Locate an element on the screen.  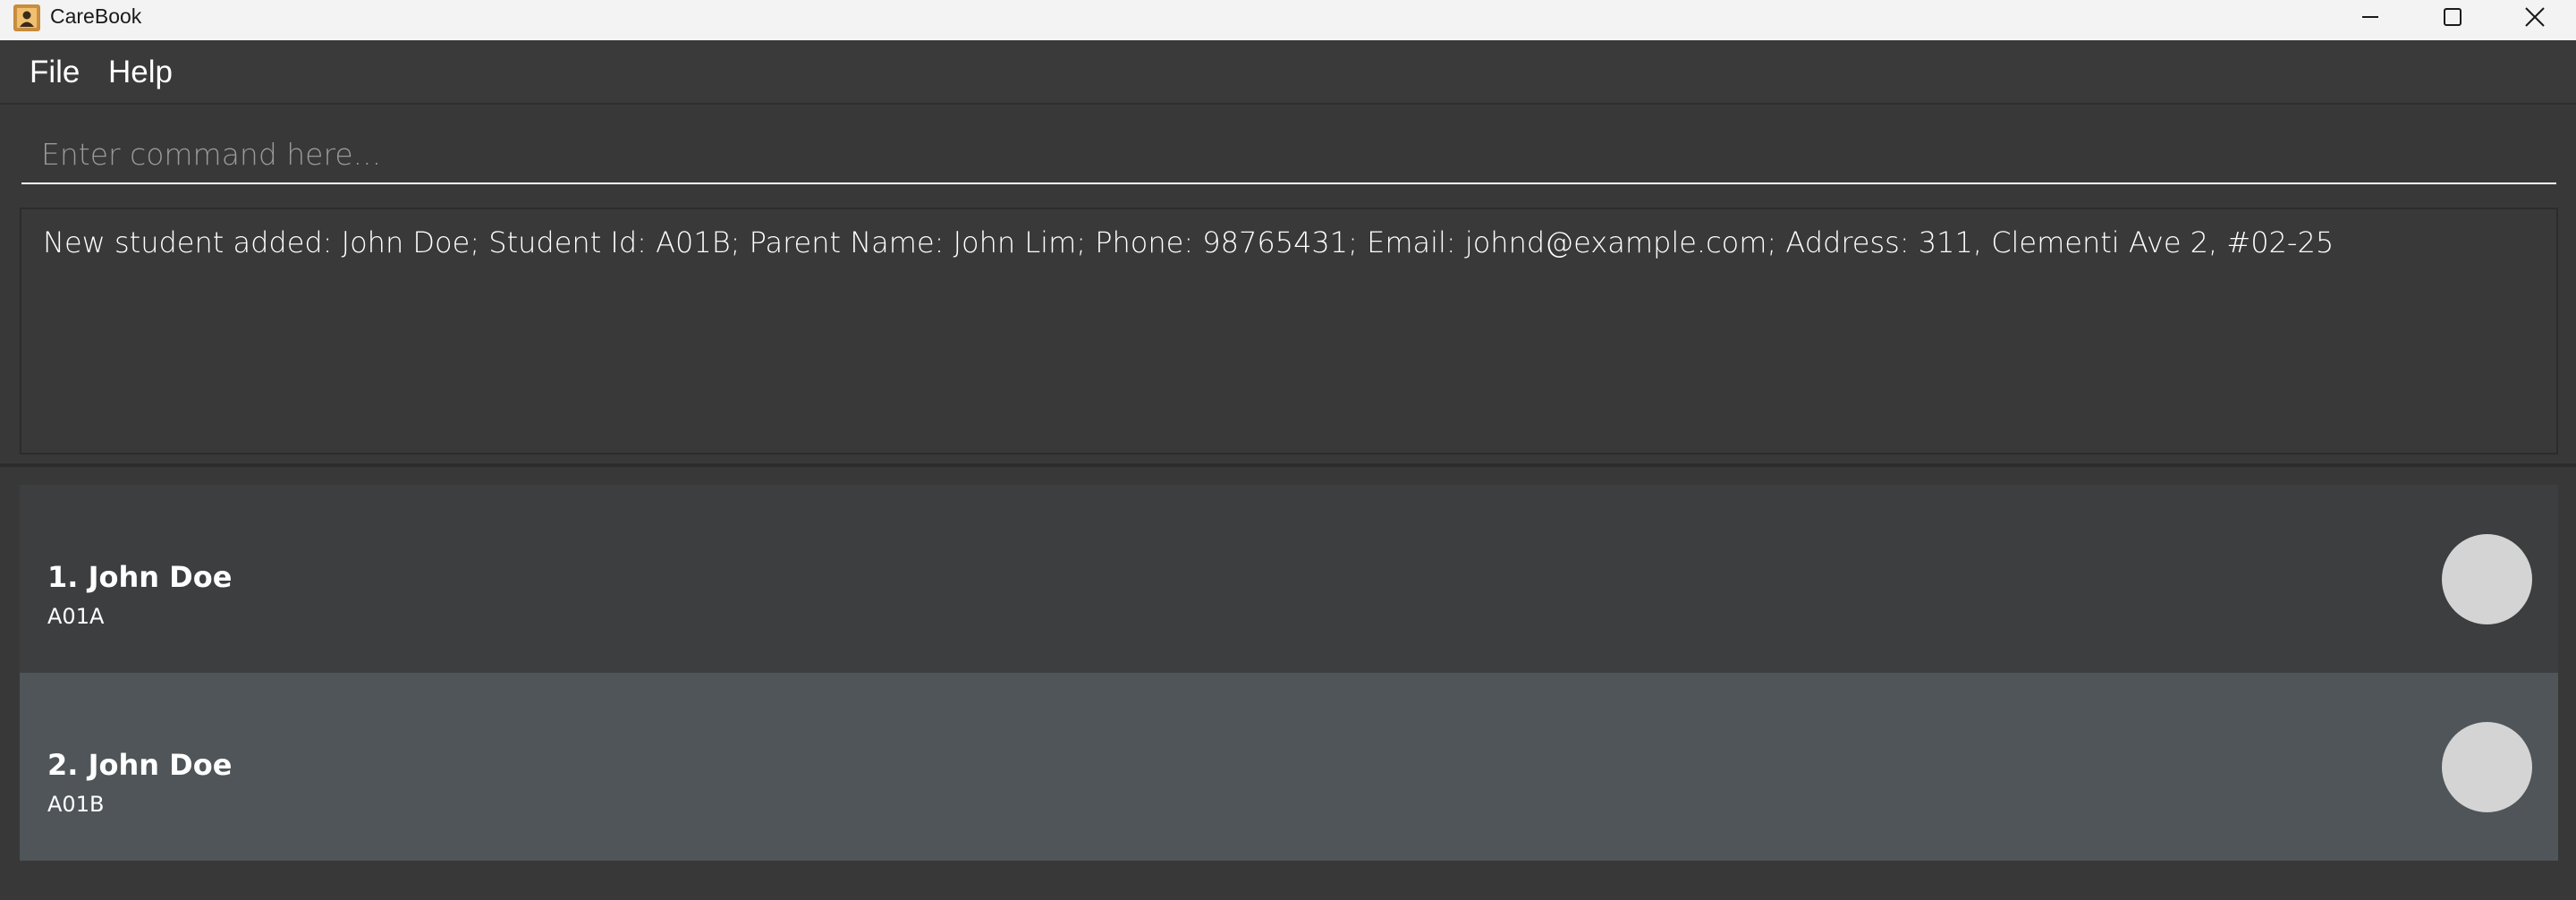
menu-help: Help is located at coordinates (140, 72).